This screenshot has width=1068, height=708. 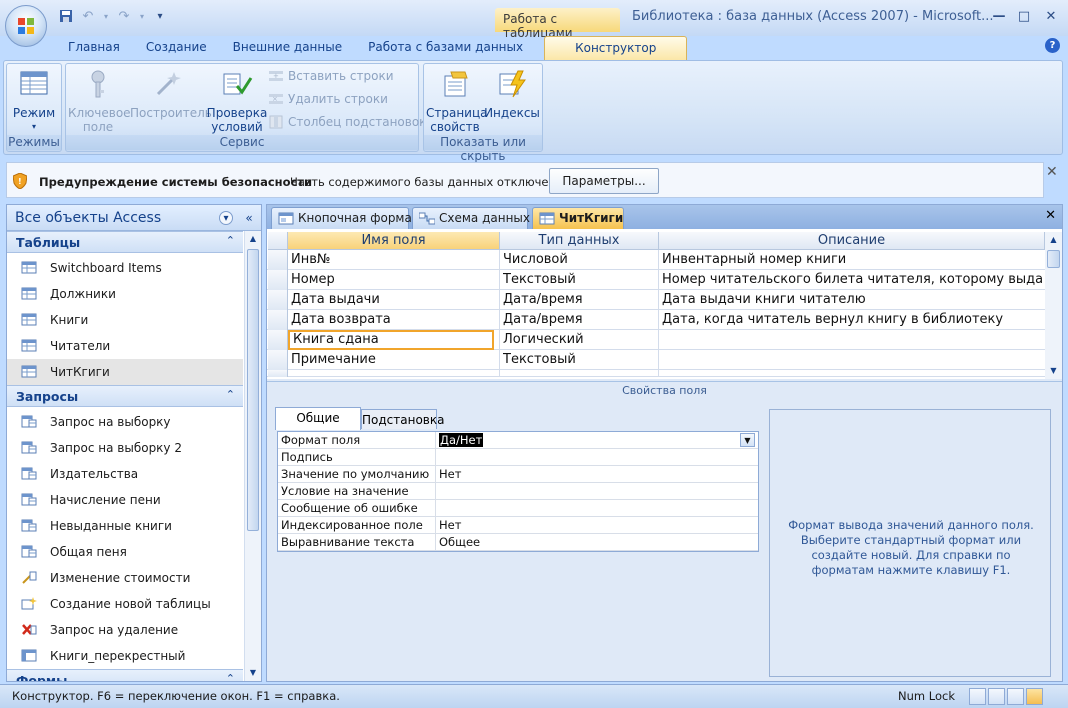 What do you see at coordinates (518, 474) in the screenshot?
I see `property-row: Значение по умолчанию Нет` at bounding box center [518, 474].